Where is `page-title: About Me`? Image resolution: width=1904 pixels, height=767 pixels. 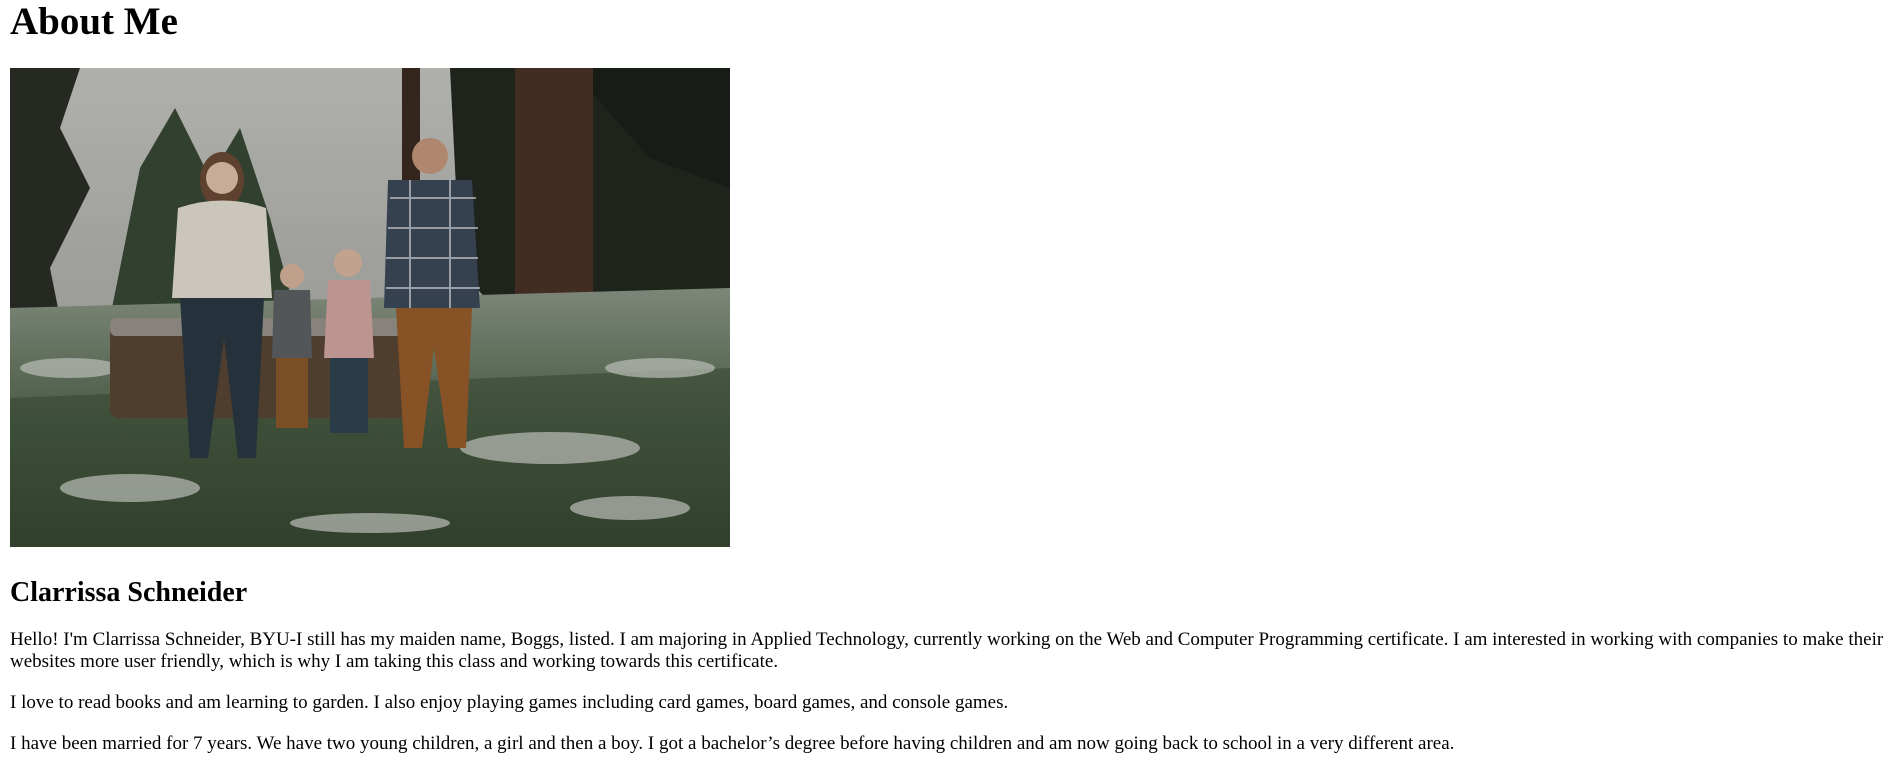 page-title: About Me is located at coordinates (94, 21).